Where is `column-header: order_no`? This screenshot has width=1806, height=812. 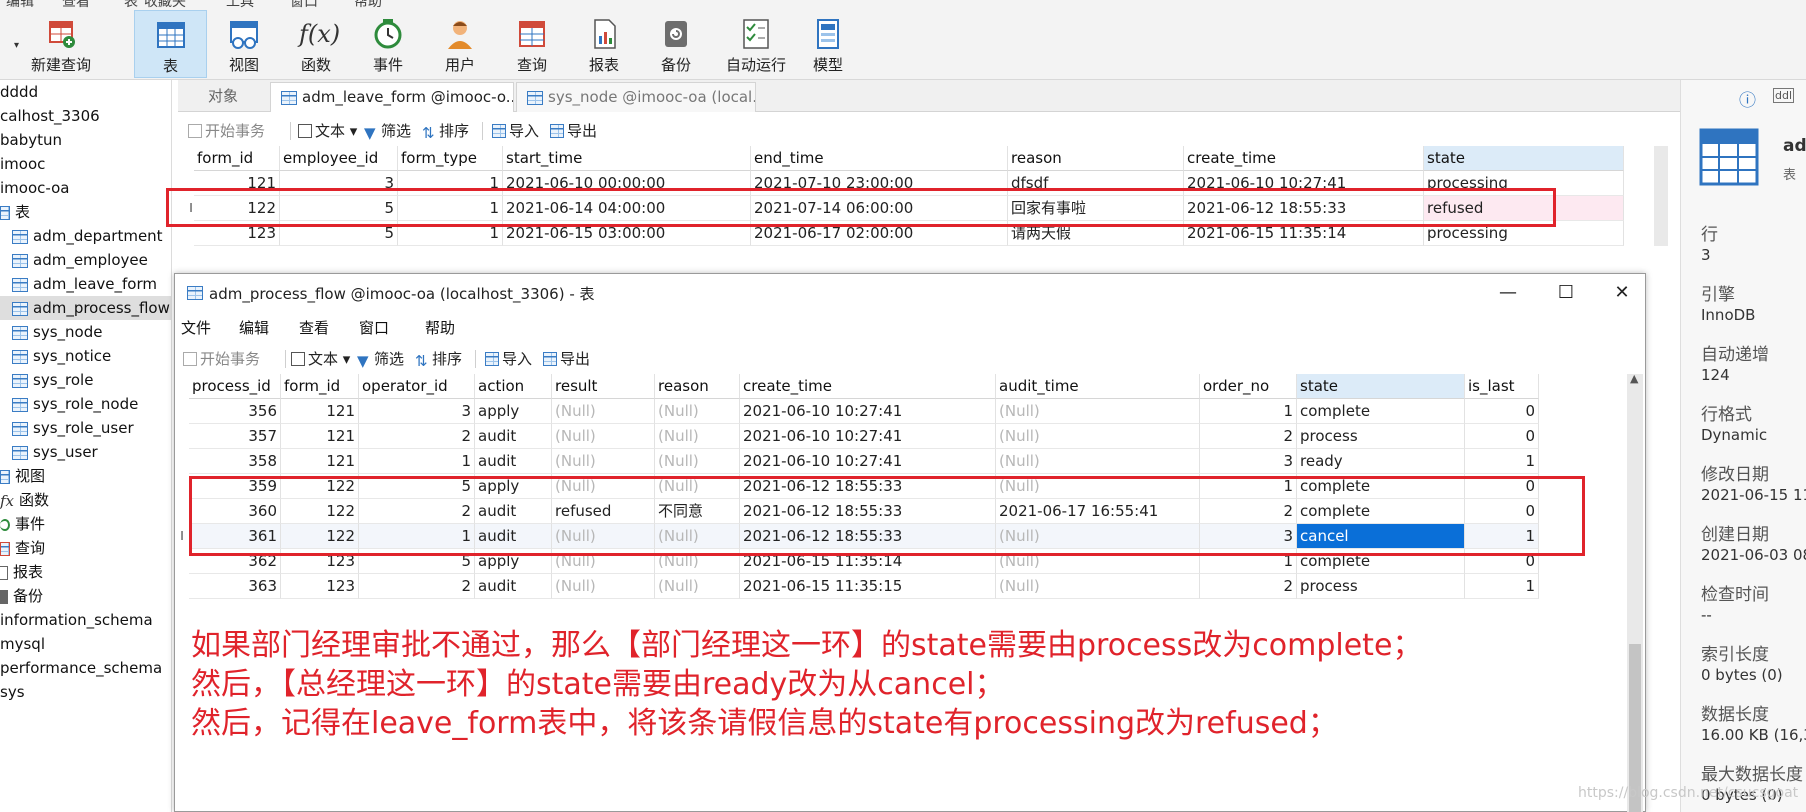
column-header: order_no is located at coordinates (1248, 386).